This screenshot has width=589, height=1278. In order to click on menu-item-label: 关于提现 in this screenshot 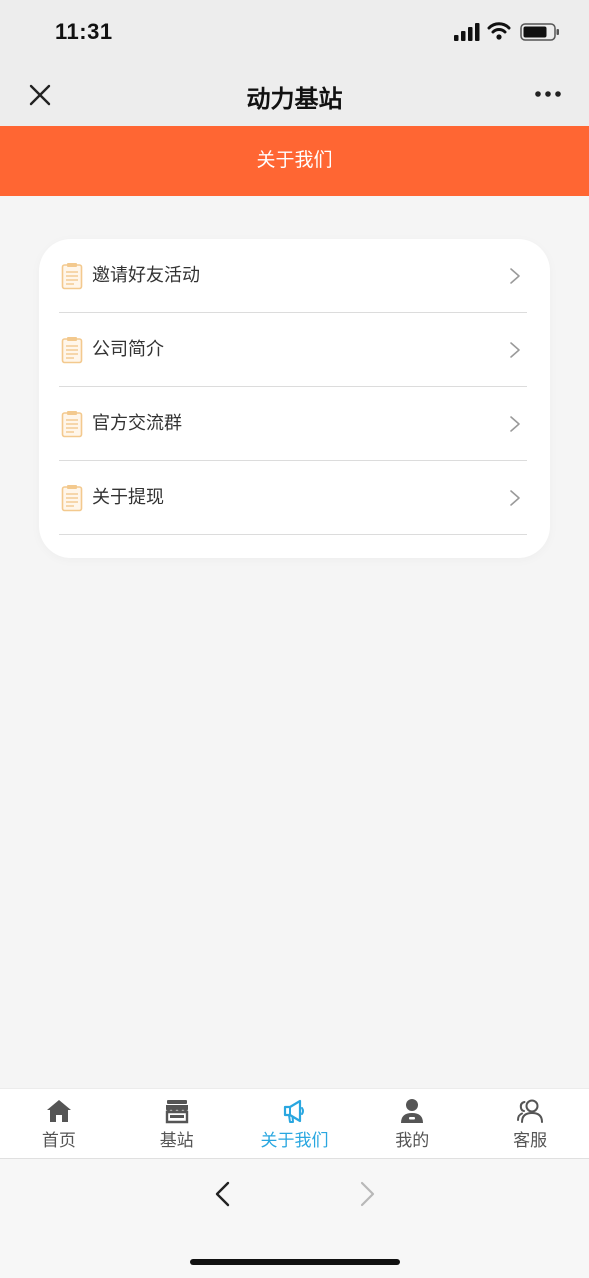, I will do `click(128, 497)`.